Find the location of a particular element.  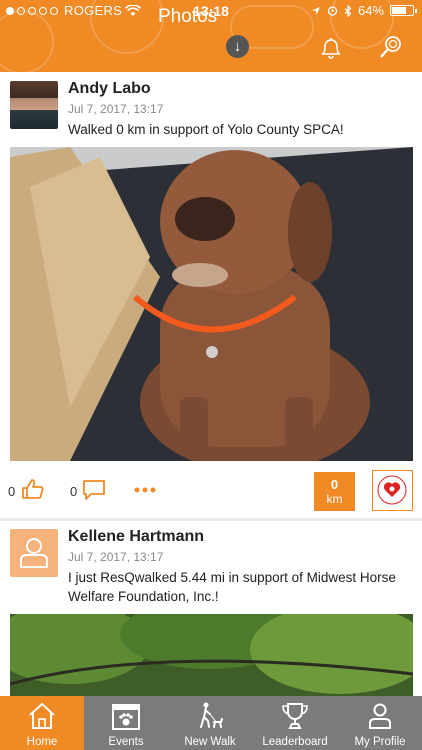

tab-my-profile: My Profile is located at coordinates (380, 723).